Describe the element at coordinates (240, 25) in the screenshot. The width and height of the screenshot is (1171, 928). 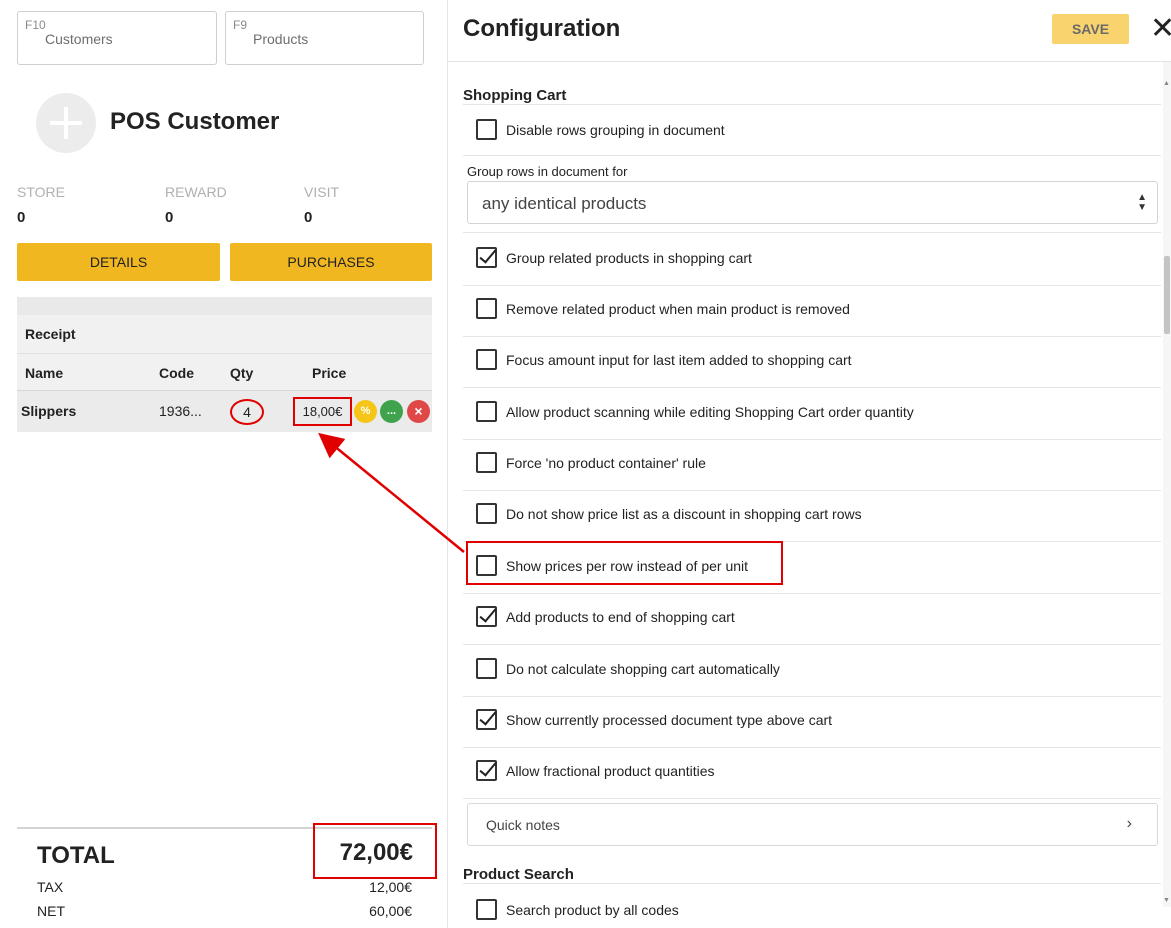
I see `shortcut-key: F9` at that location.